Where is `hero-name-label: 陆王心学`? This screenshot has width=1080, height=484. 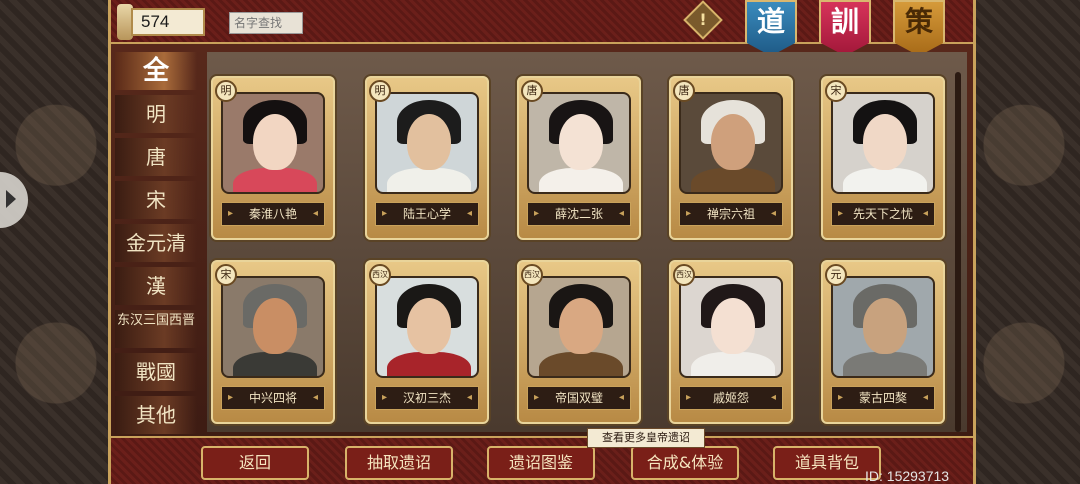
hero-name-label: 陆王心学 is located at coordinates (427, 214).